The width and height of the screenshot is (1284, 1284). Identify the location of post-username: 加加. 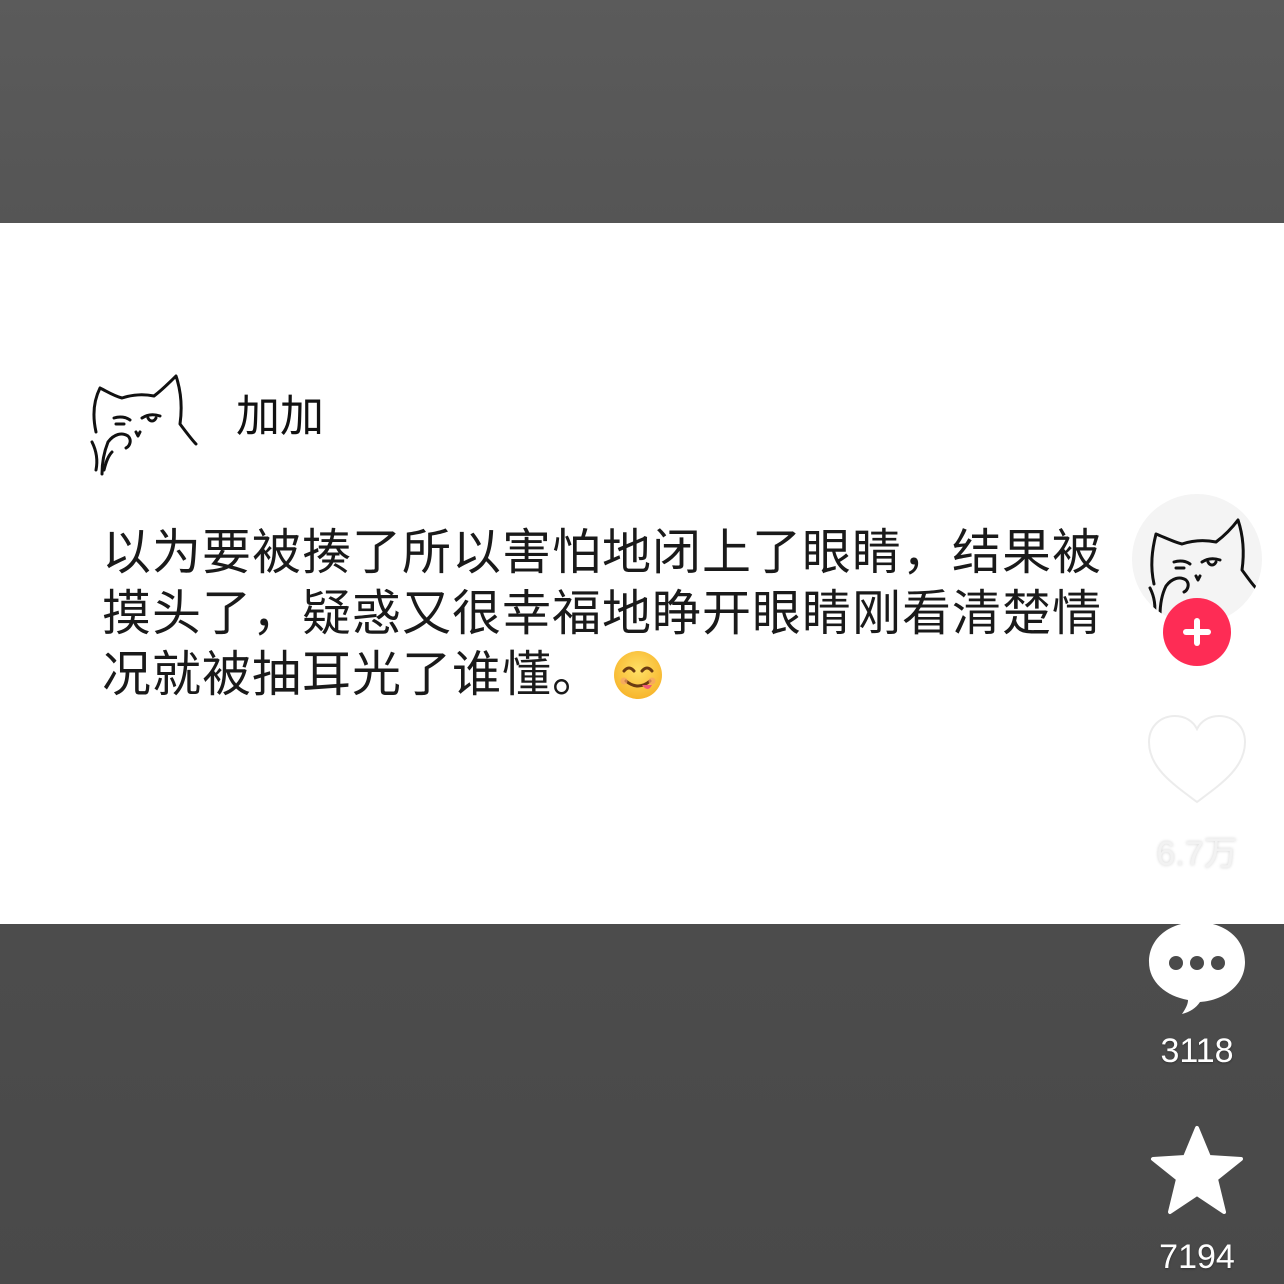
(280, 417).